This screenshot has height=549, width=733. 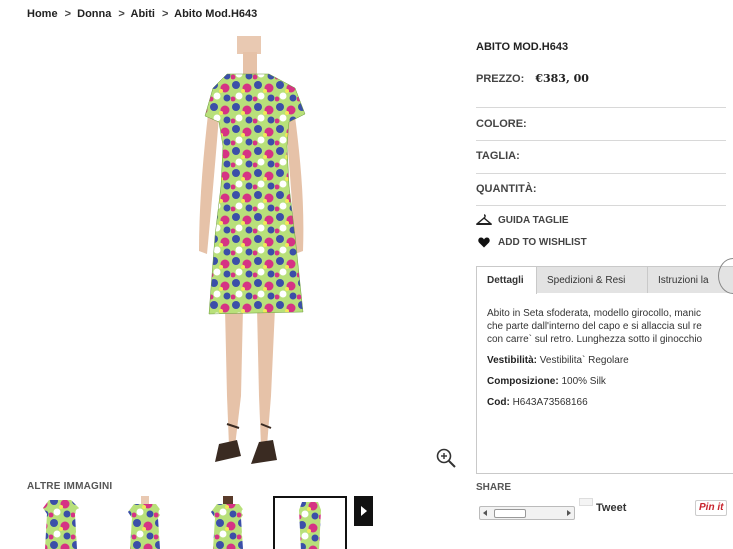 What do you see at coordinates (216, 14) in the screenshot?
I see `breadcrumb-current: Abito Mod.H643` at bounding box center [216, 14].